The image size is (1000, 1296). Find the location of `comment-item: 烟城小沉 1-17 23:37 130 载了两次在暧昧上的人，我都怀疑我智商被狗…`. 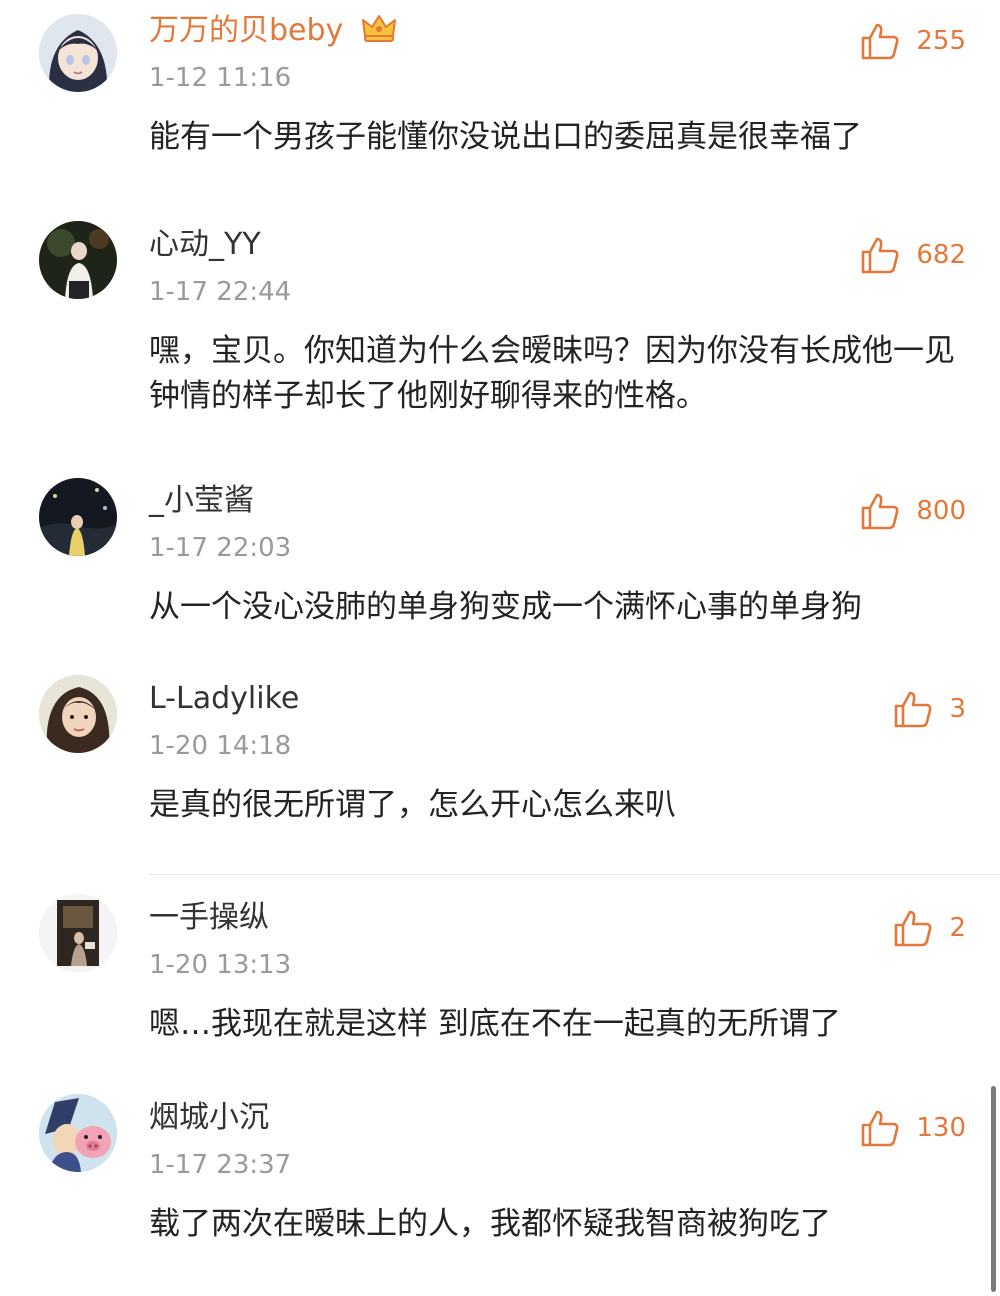

comment-item: 烟城小沉 1-17 23:37 130 载了两次在暧昧上的人，我都怀疑我智商被狗… is located at coordinates (500, 1186).